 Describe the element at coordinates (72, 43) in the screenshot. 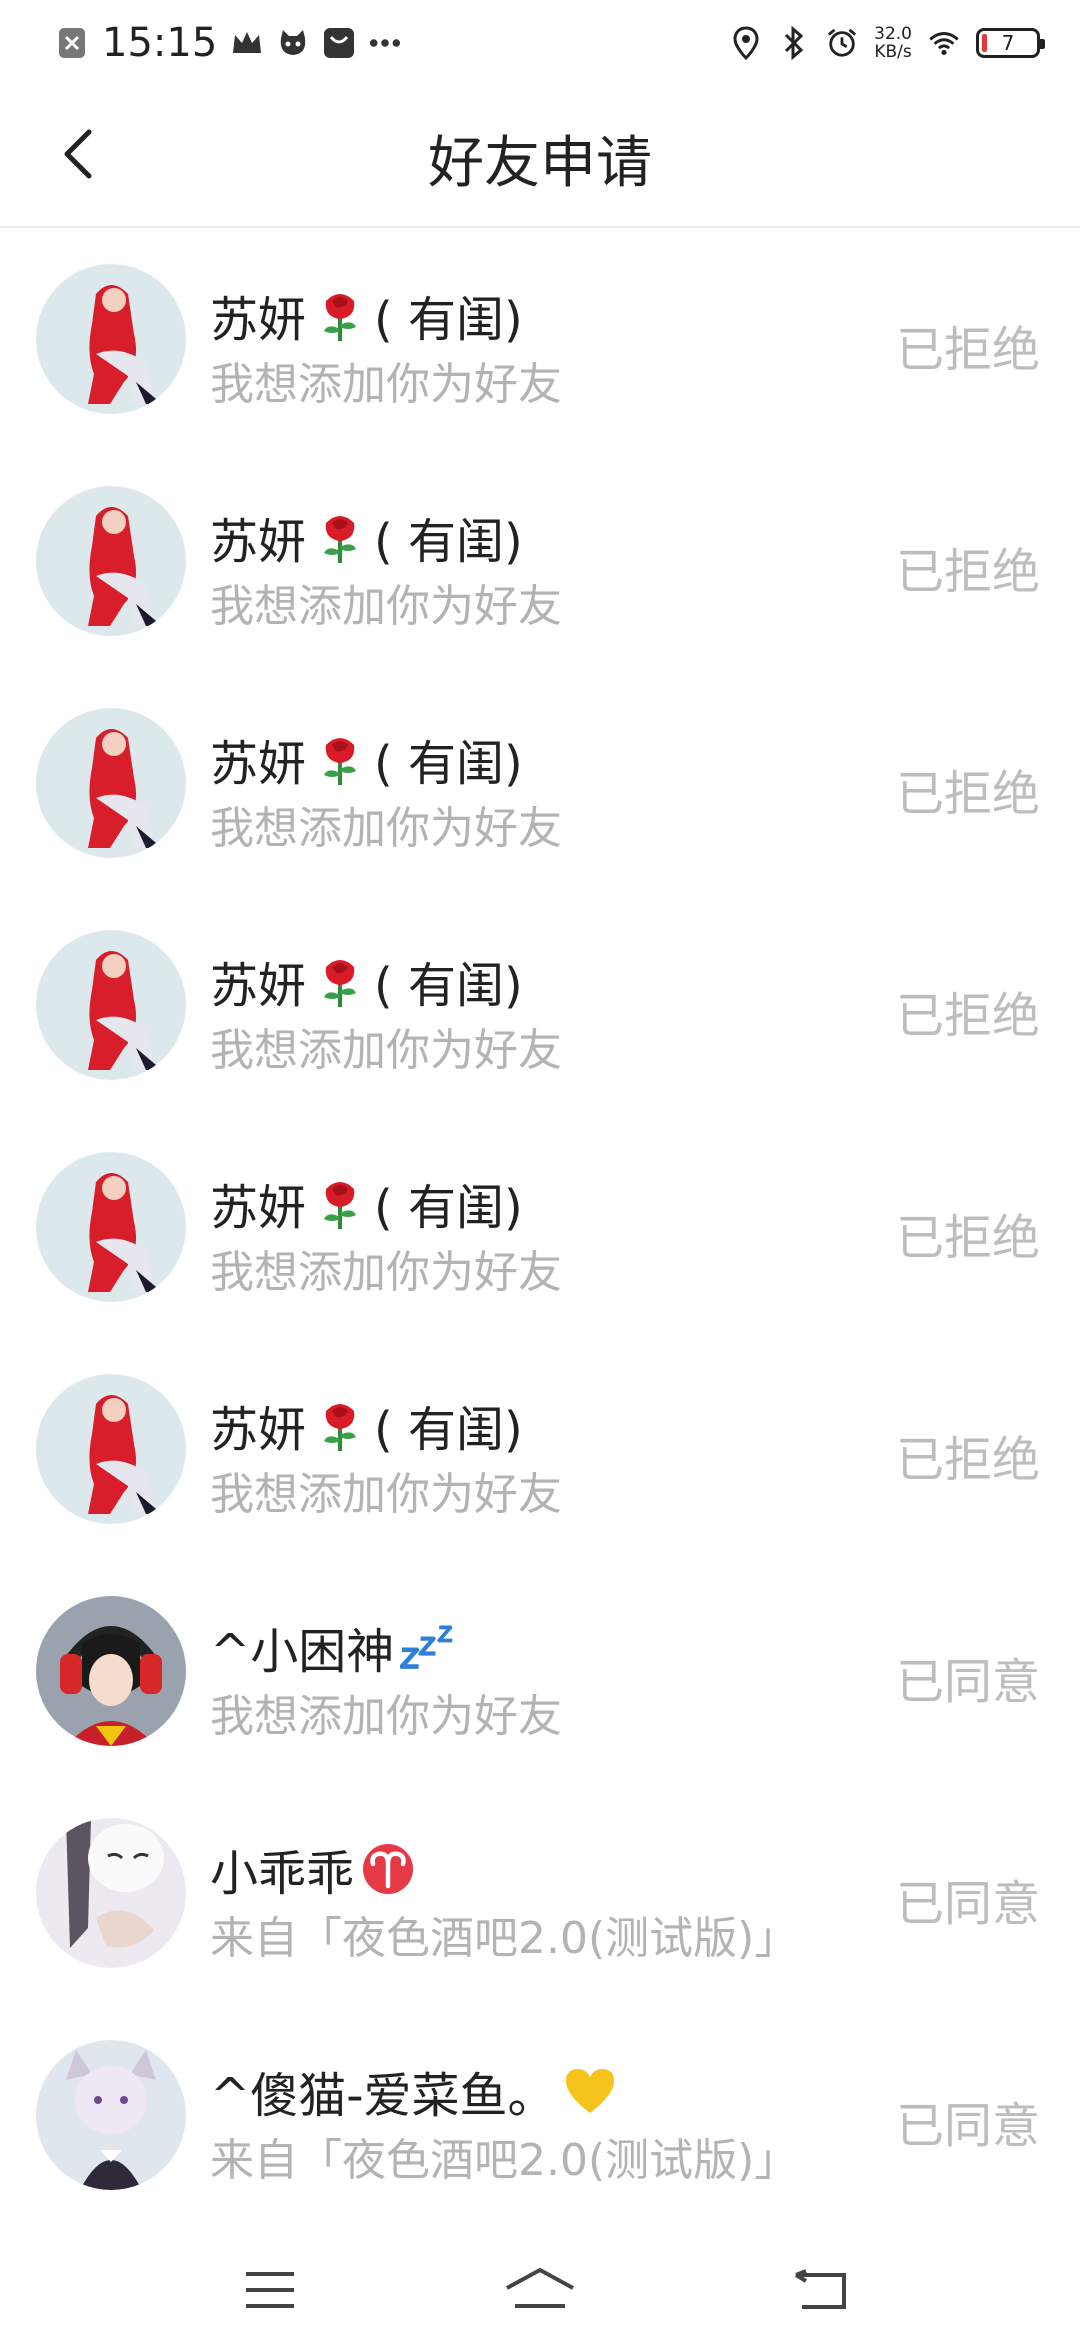

I see `notification-close-icon` at that location.